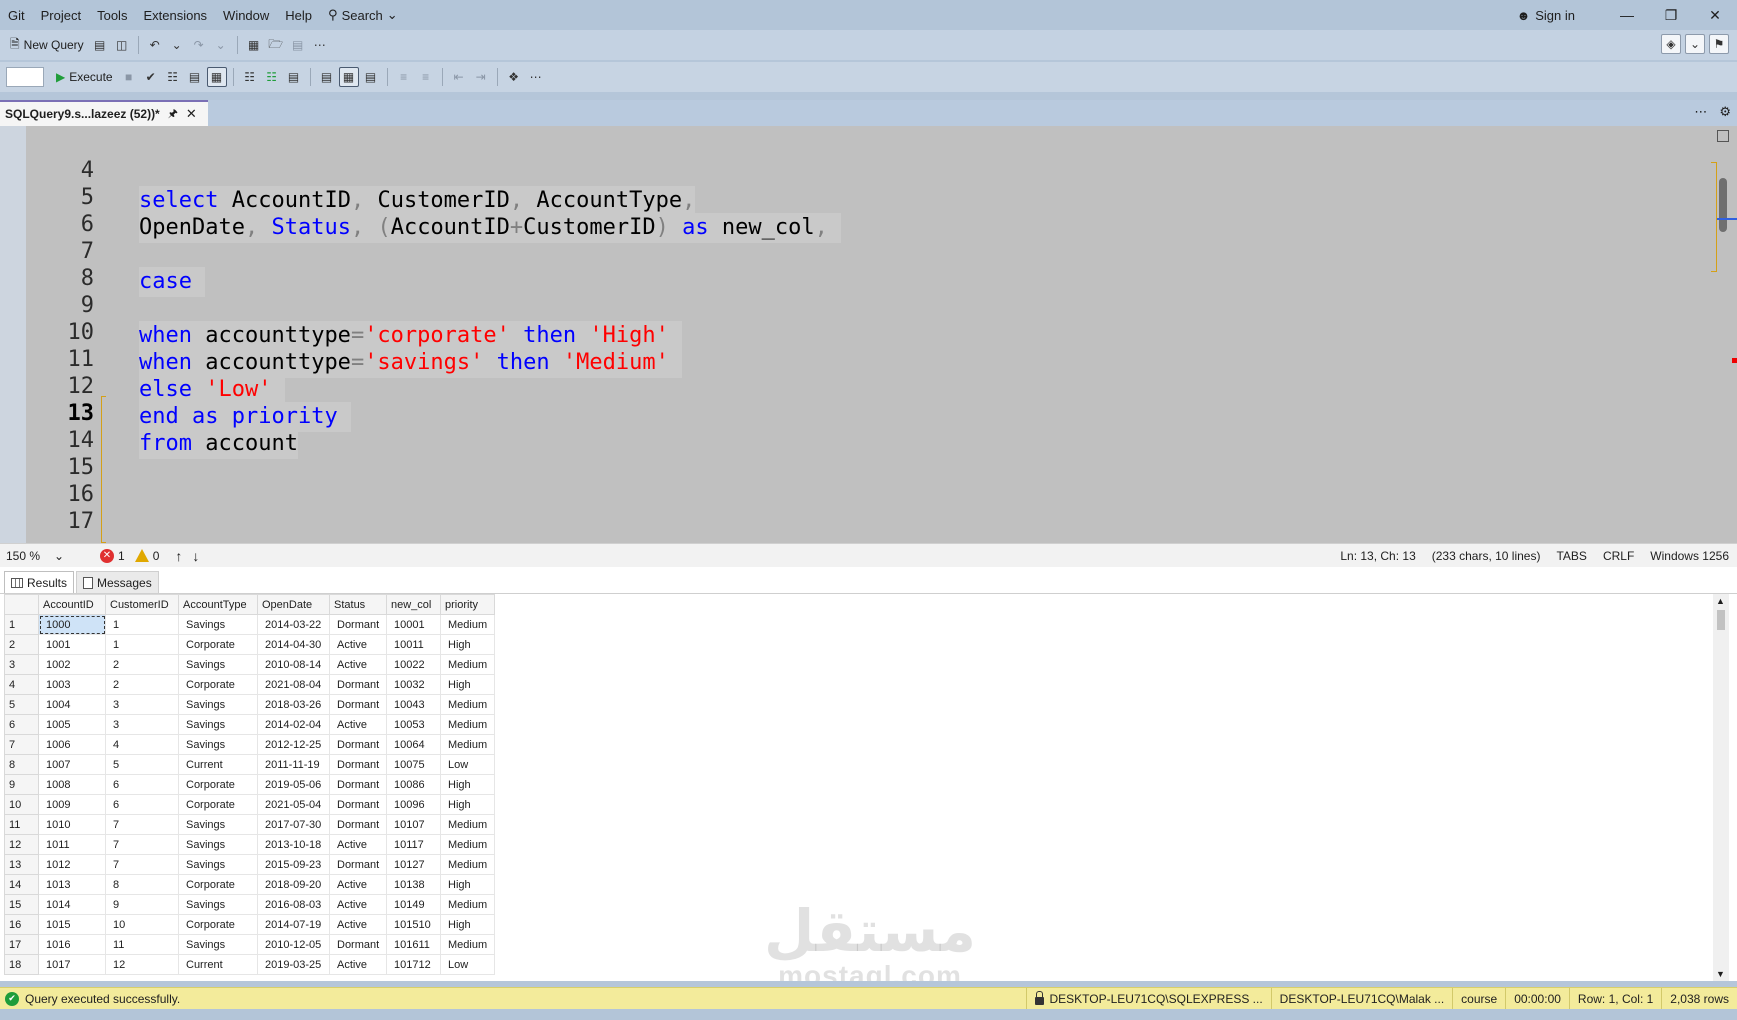 Image resolution: width=1737 pixels, height=1020 pixels. Describe the element at coordinates (21, 944) in the screenshot. I see `row-number-cell: 17` at that location.